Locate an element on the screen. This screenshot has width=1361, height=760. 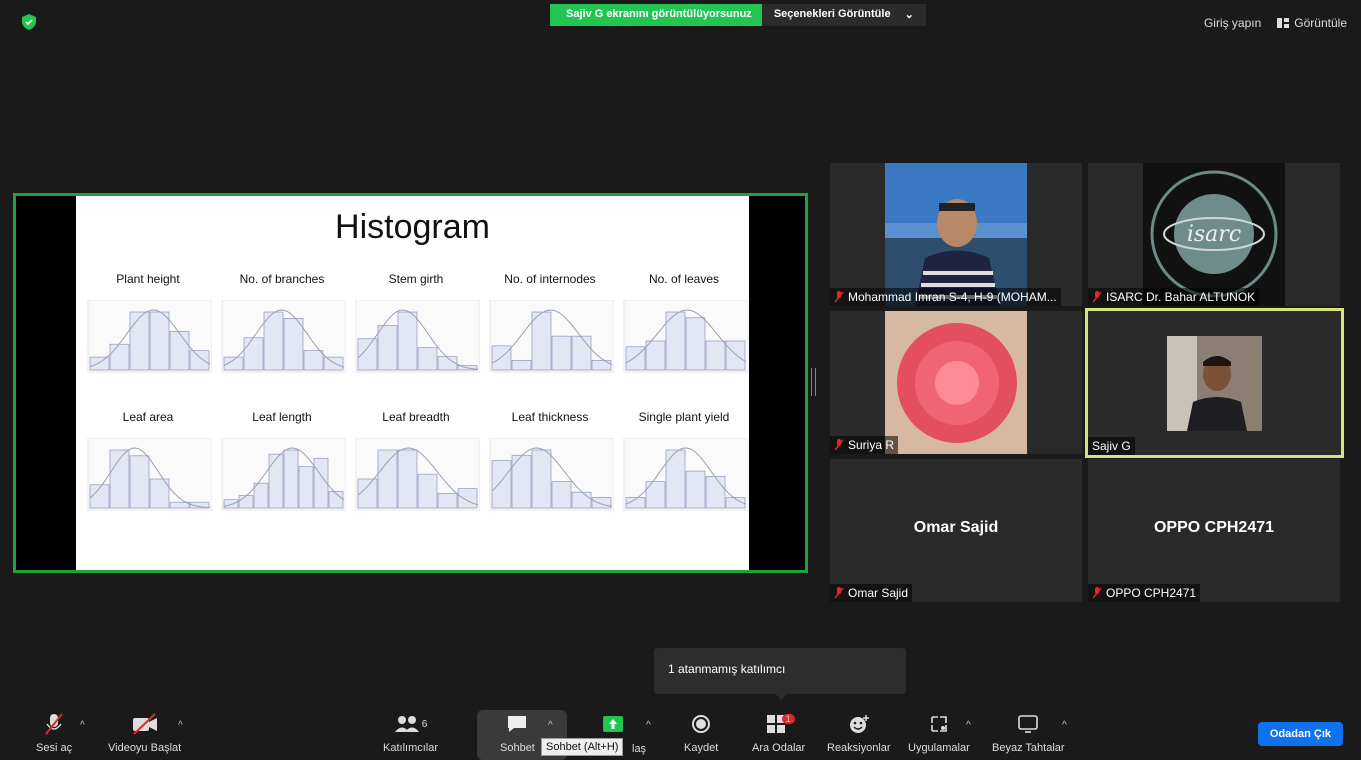
breakout-rooms-label: Ara Odalar is located at coordinates (779, 748).